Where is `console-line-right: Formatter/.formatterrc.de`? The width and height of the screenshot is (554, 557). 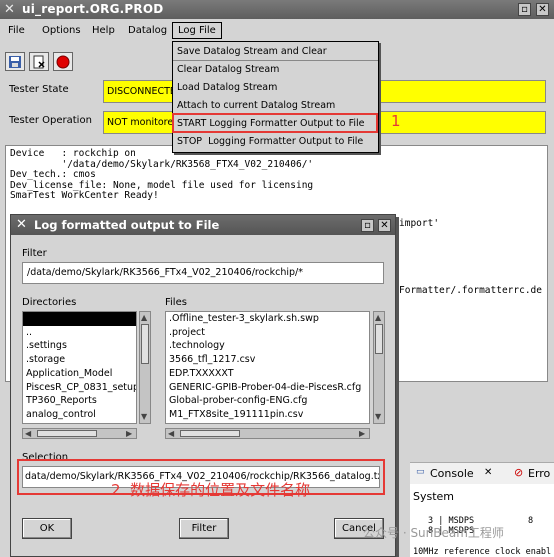
console-line-right: Formatter/.formatterrc.de is located at coordinates (470, 290).